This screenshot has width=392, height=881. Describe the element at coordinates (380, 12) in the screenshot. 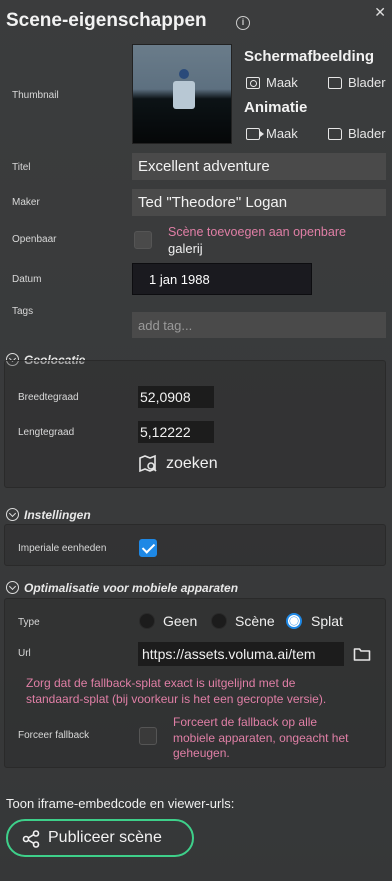

I see `close-icon: ✕` at that location.